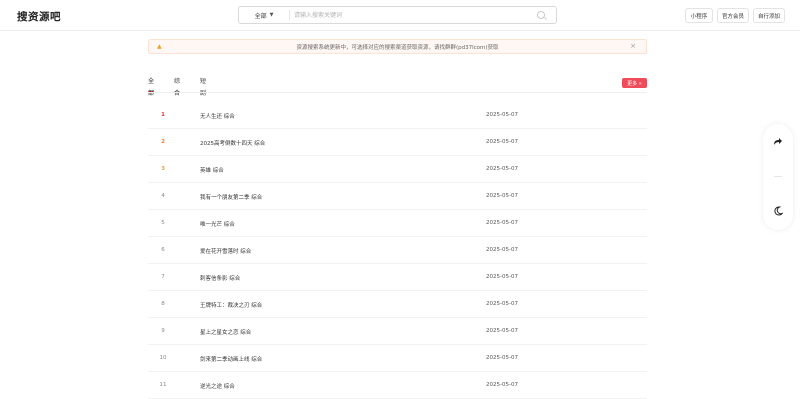 The width and height of the screenshot is (800, 399). What do you see at coordinates (231, 305) in the screenshot?
I see `item-title: 王牌特工：裁决之刃 综合` at bounding box center [231, 305].